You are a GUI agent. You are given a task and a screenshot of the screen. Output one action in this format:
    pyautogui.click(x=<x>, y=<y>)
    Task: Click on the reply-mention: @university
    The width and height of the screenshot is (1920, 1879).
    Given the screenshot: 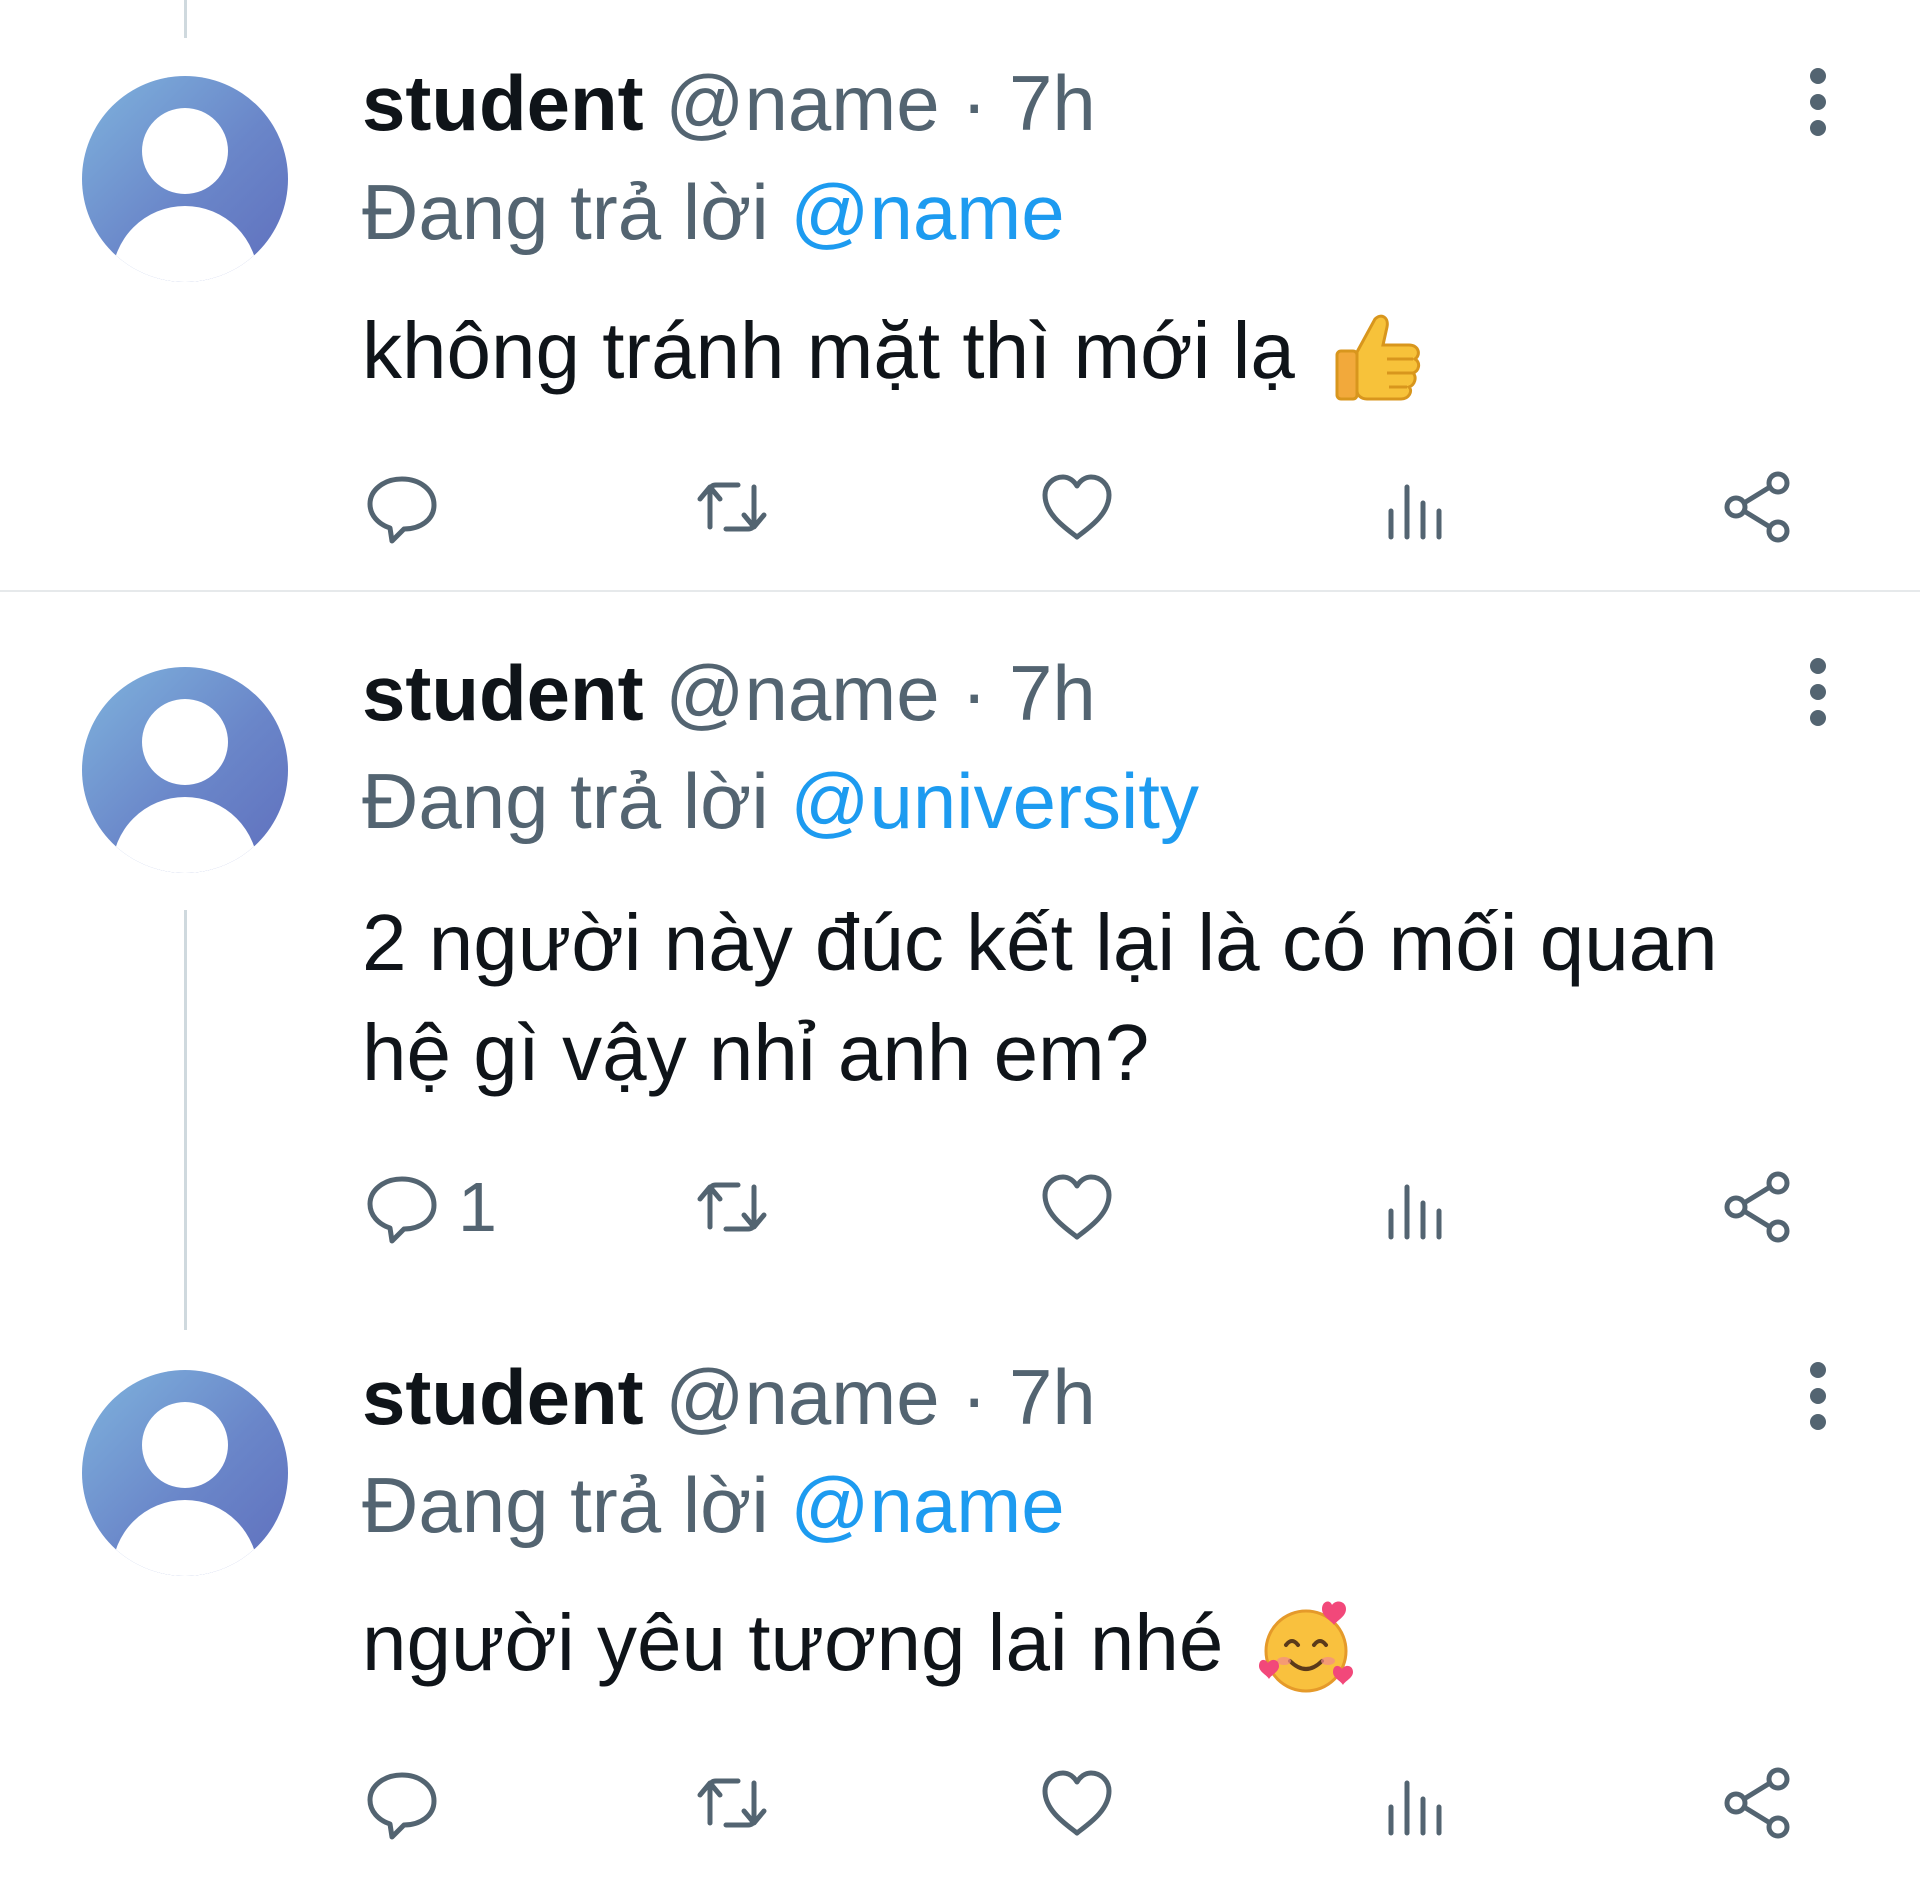 What is the action you would take?
    pyautogui.click(x=994, y=801)
    